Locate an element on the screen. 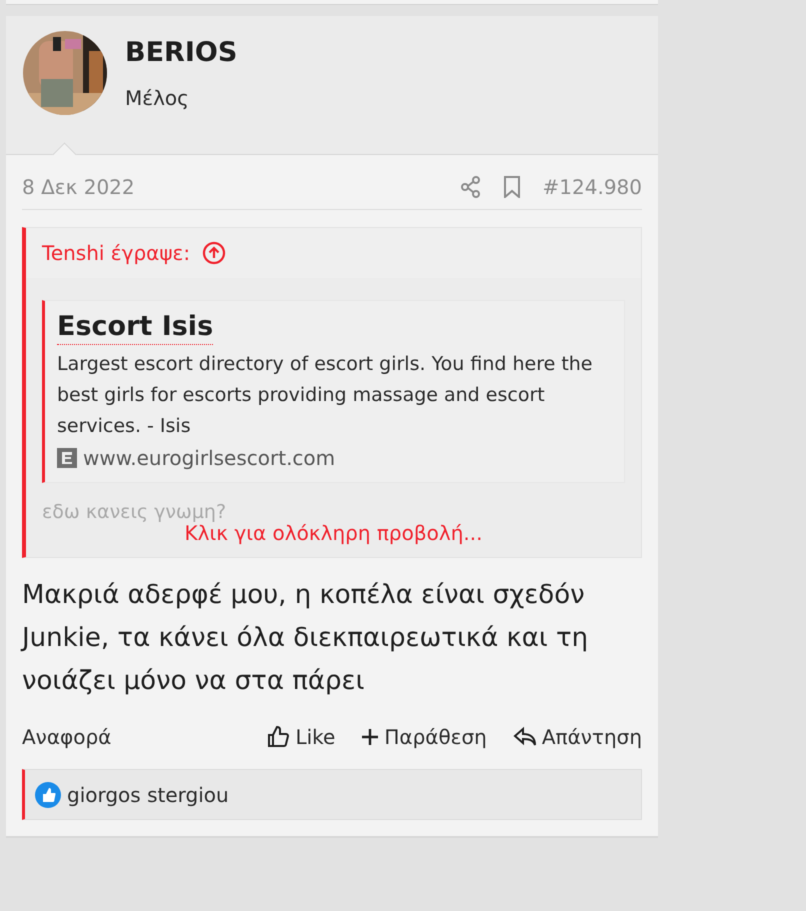 The image size is (806, 911). preview-url: www.eurogirlsescort.com is located at coordinates (209, 458).